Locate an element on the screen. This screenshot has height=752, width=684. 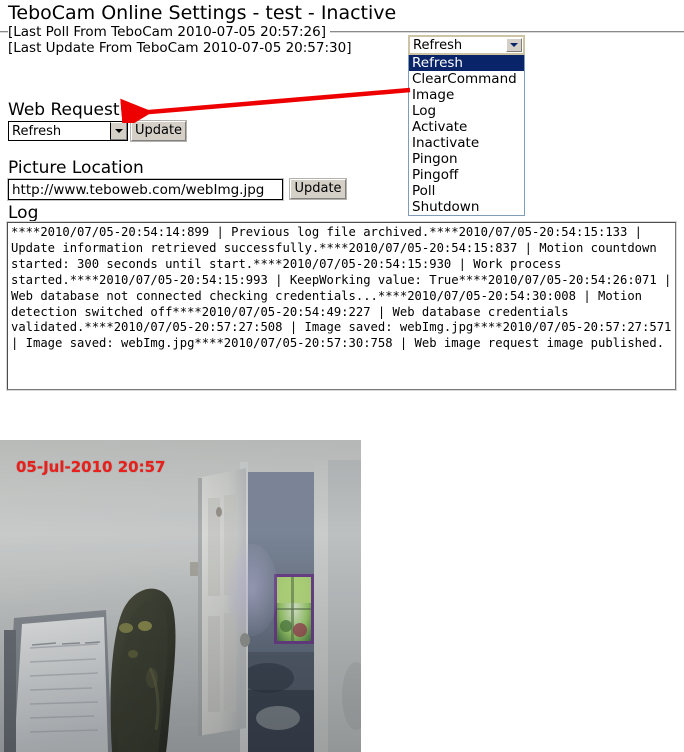
command-option-pingon: Pingon is located at coordinates (466, 159).